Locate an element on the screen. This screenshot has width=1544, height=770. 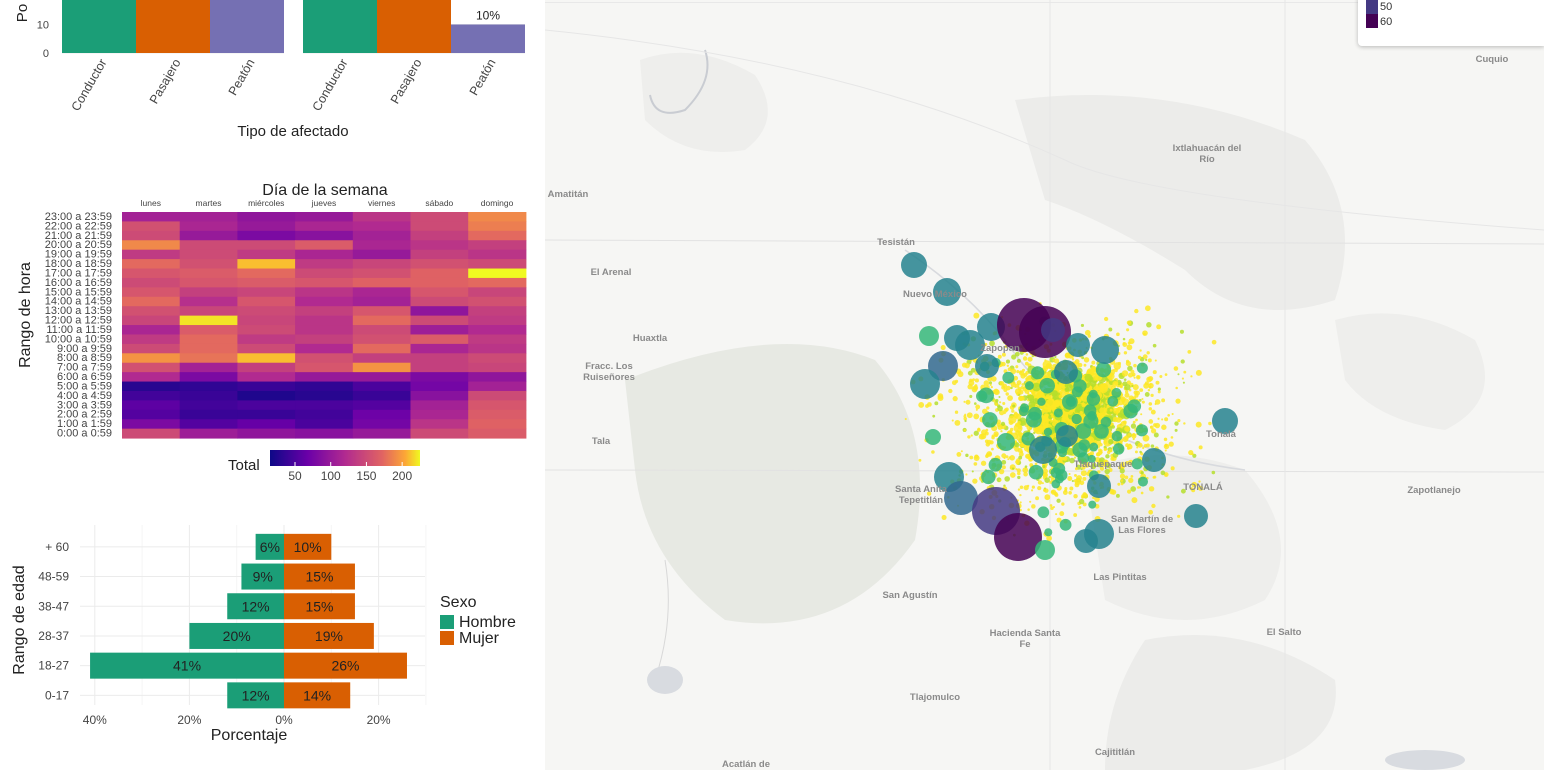
pyramid-label-mujer: 15% is located at coordinates (319, 577).